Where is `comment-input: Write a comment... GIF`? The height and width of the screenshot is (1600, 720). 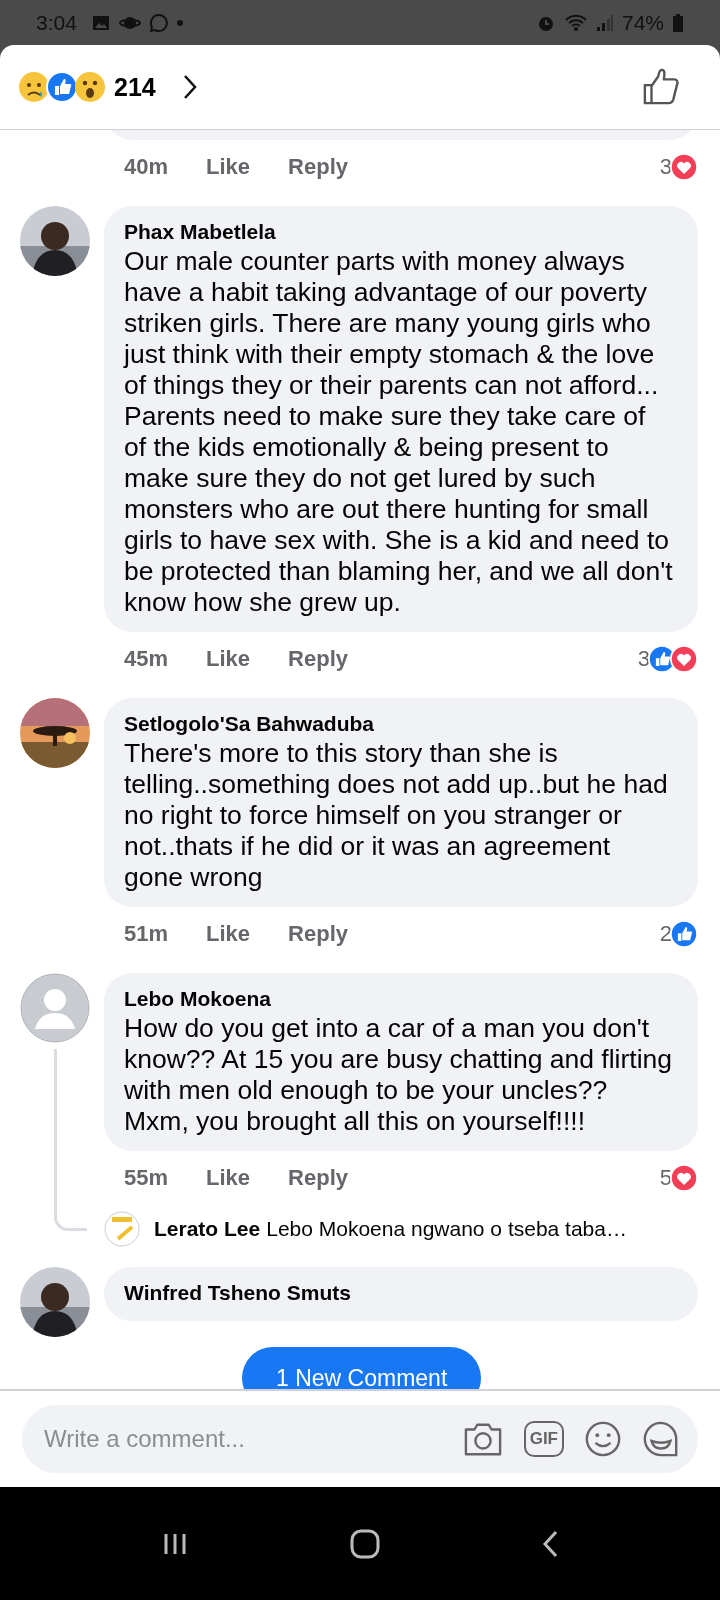
comment-input: Write a comment... GIF is located at coordinates (360, 1439).